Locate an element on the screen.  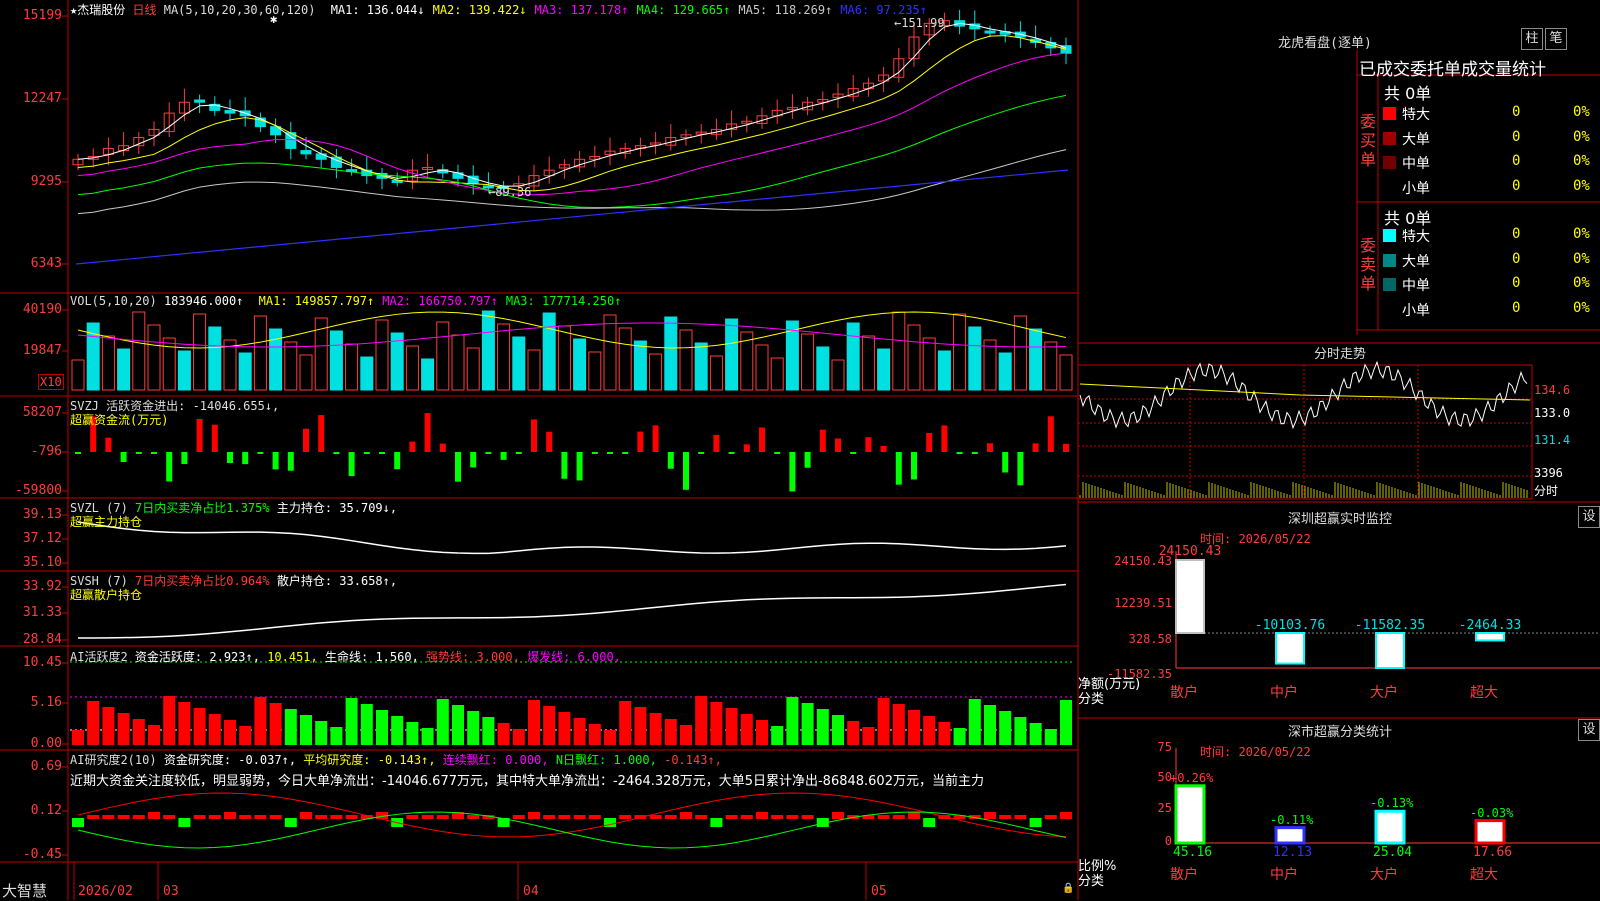
order-size-label: 大单 is located at coordinates (1416, 261).